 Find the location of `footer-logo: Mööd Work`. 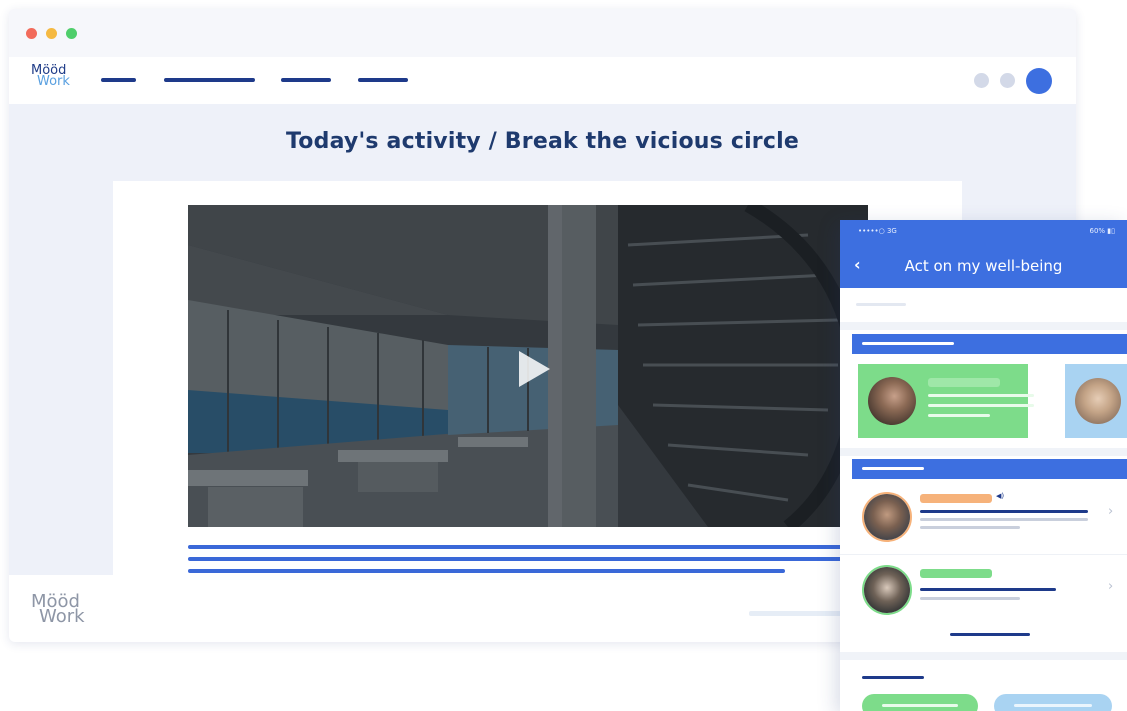

footer-logo: Mööd Work is located at coordinates (58, 610).